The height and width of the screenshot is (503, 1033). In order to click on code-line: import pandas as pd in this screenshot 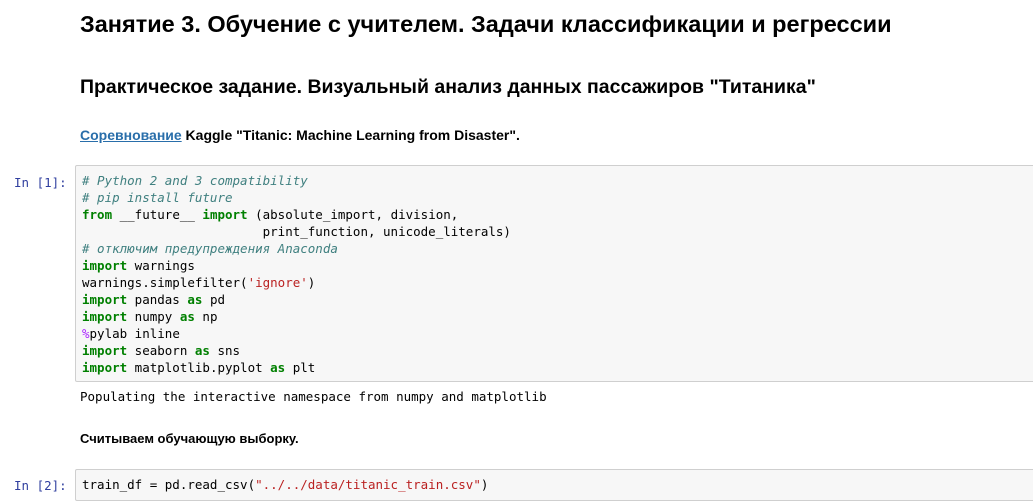, I will do `click(296, 299)`.